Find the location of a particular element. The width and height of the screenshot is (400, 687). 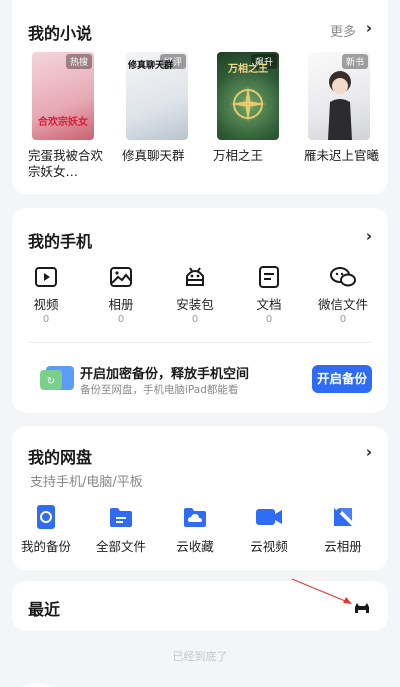

character-figure-icon is located at coordinates (340, 105).